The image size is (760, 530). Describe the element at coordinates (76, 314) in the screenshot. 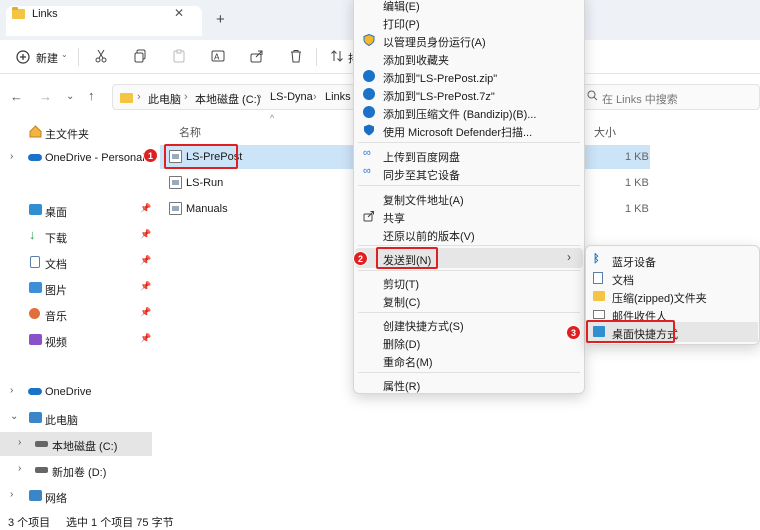

I see `nav-item-music: 音乐 📌` at that location.